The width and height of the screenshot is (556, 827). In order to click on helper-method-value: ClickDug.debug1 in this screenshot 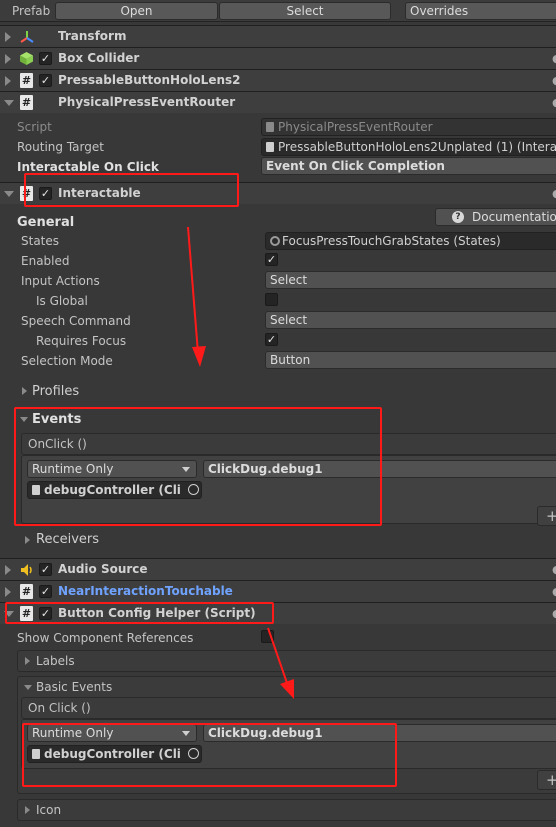, I will do `click(265, 733)`.